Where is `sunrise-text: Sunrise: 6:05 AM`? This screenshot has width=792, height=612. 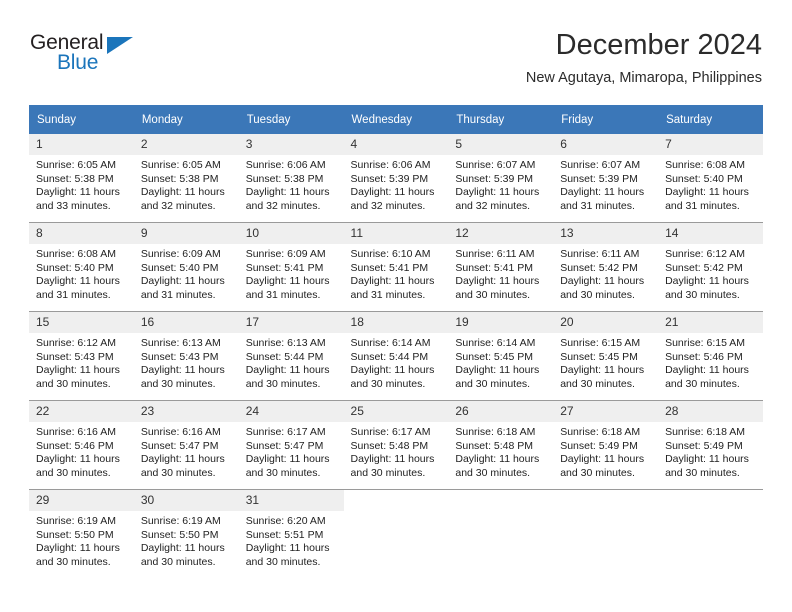
sunrise-text: Sunrise: 6:05 AM is located at coordinates (76, 165).